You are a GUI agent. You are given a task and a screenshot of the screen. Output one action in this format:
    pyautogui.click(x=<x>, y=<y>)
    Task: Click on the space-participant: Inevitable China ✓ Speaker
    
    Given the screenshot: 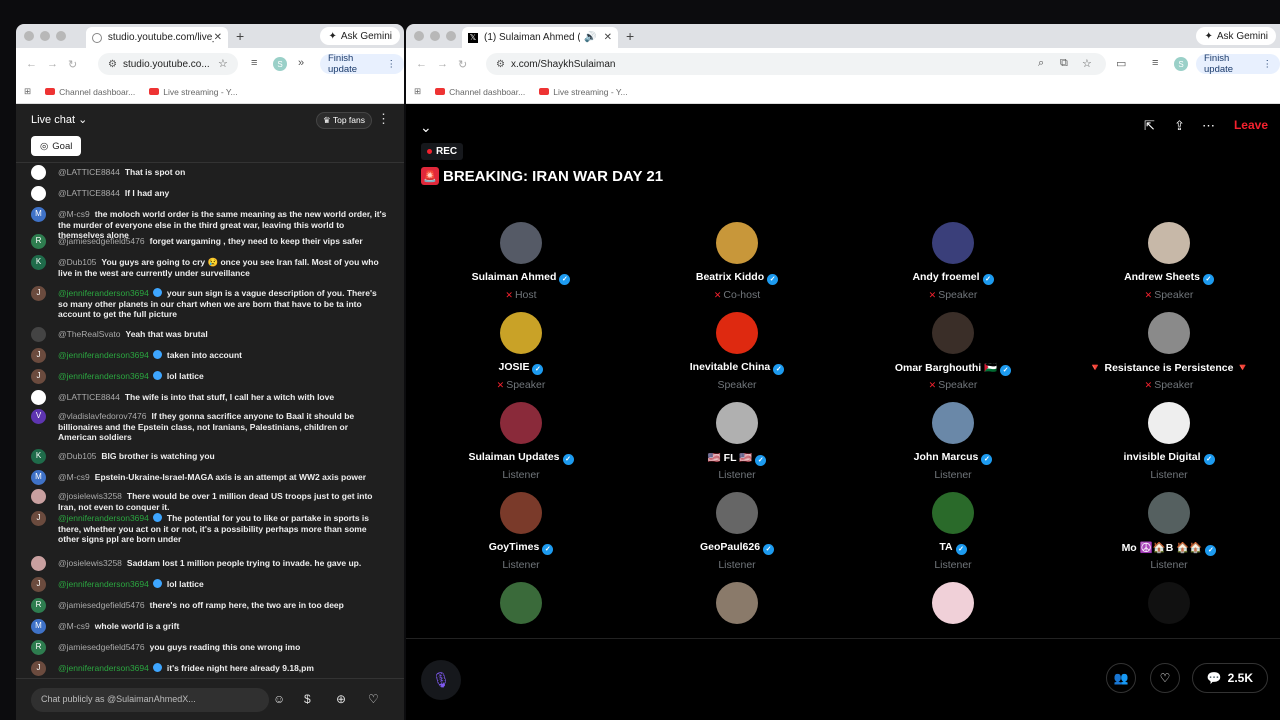 What is the action you would take?
    pyautogui.click(x=737, y=351)
    